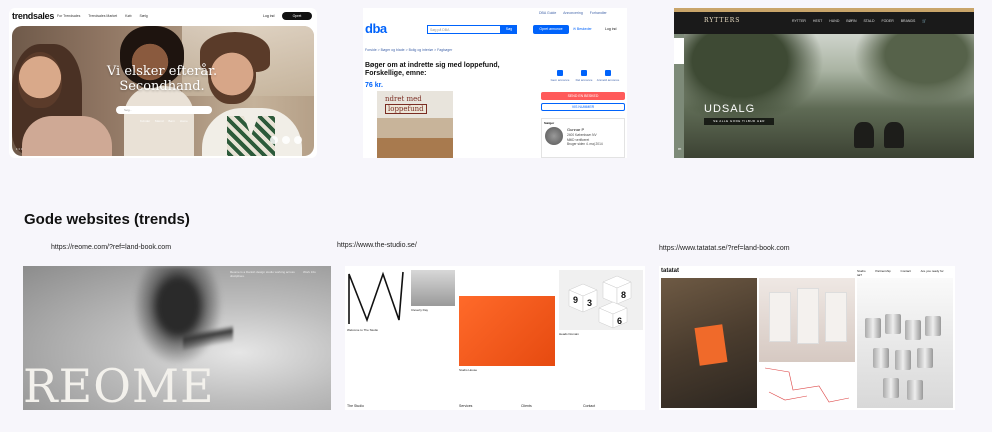 The image size is (992, 432). I want to click on nav-item: HUND, so click(834, 21).